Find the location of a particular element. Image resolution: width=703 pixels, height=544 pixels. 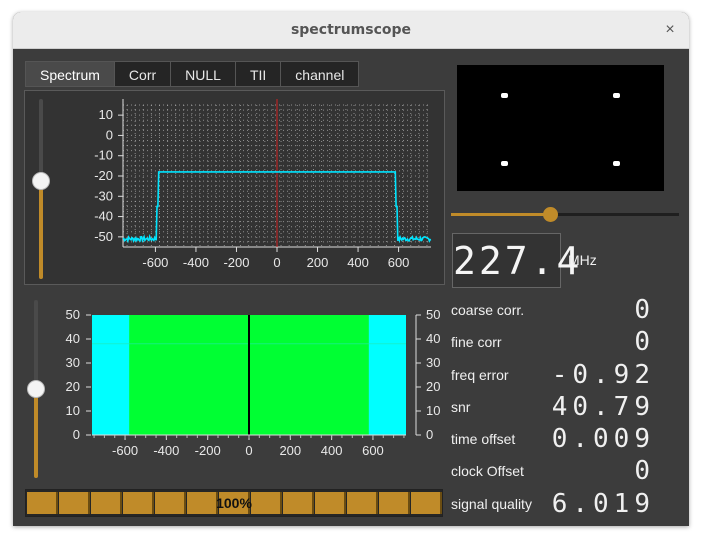

signal-quality-percent: 100% is located at coordinates (234, 503).